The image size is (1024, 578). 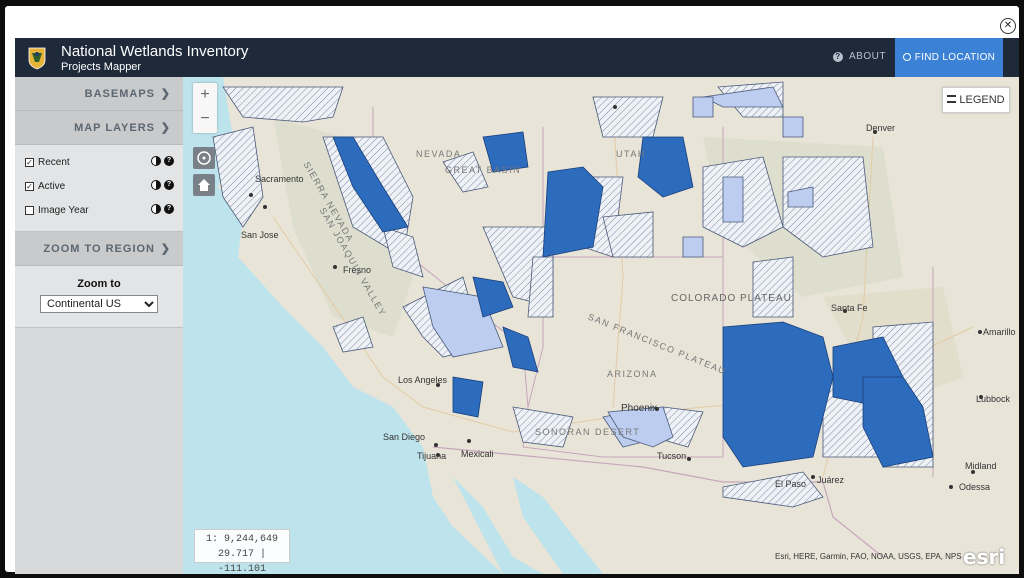 What do you see at coordinates (52, 186) in the screenshot?
I see `layer-label: Active` at bounding box center [52, 186].